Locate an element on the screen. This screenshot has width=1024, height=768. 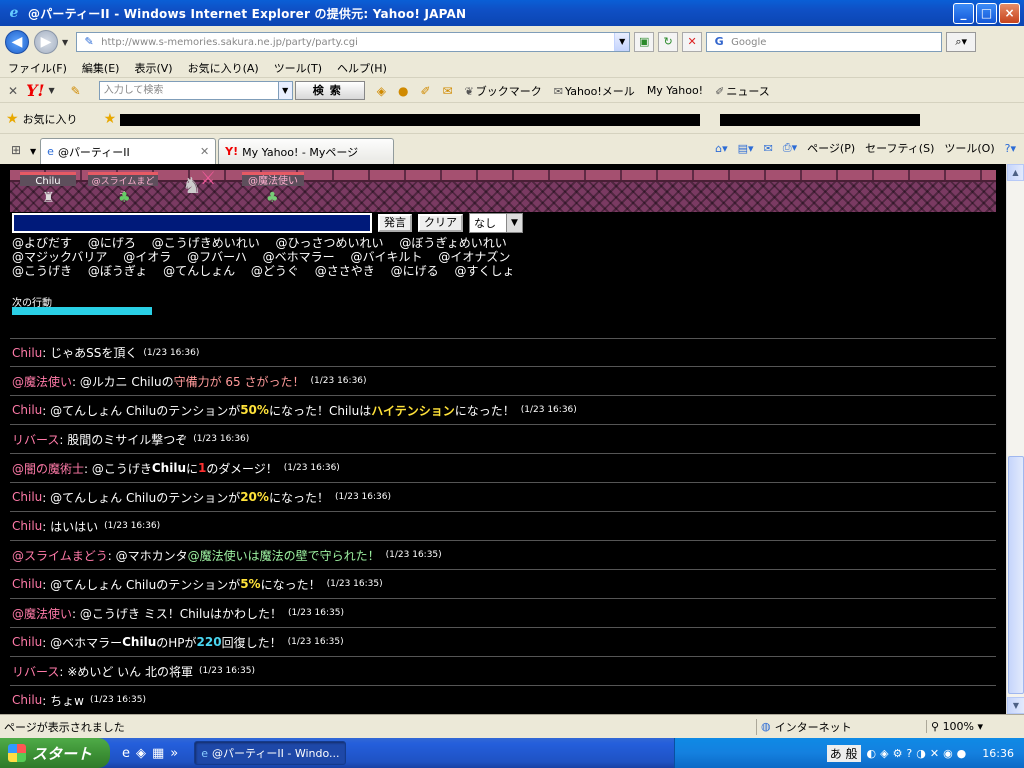
command-link: @どうぐ is located at coordinates (275, 271).